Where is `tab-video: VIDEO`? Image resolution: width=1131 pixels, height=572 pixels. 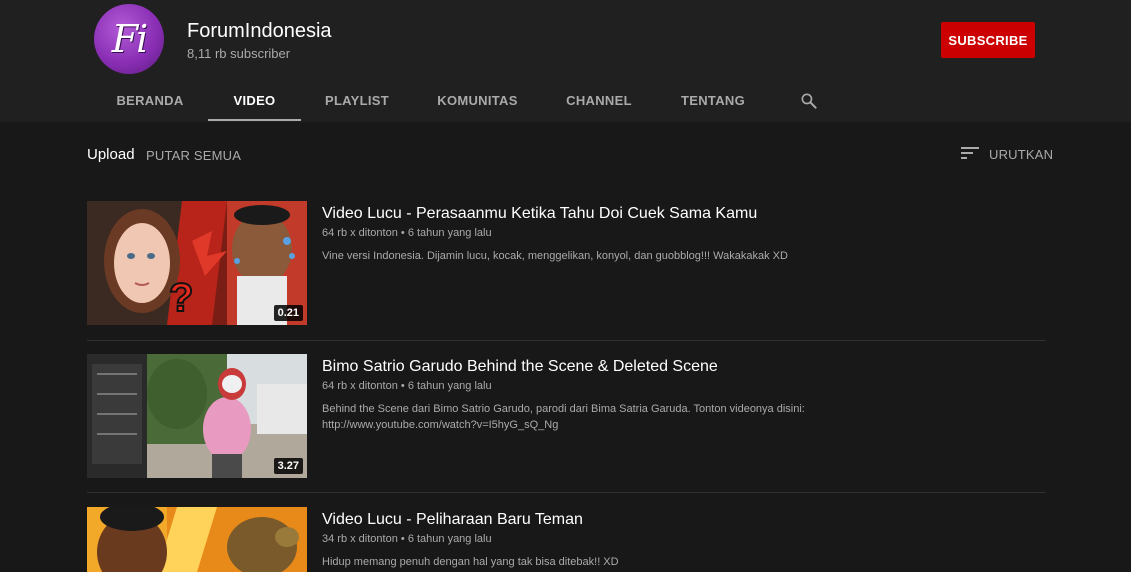 tab-video: VIDEO is located at coordinates (254, 100).